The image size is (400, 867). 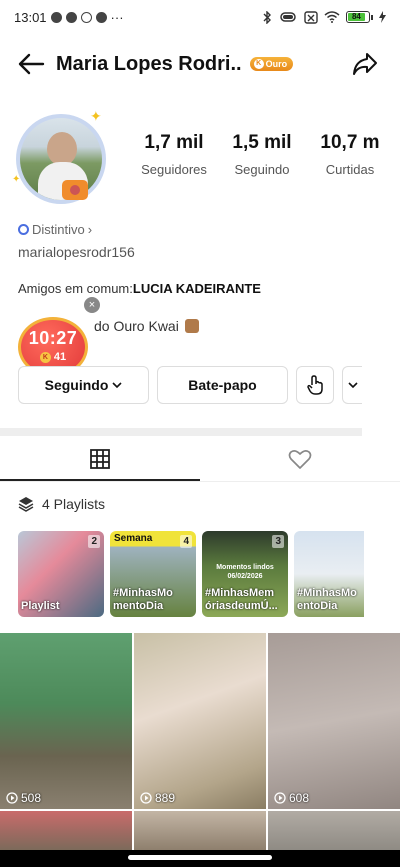 I want to click on following-button: Seguindo, so click(x=83, y=385).